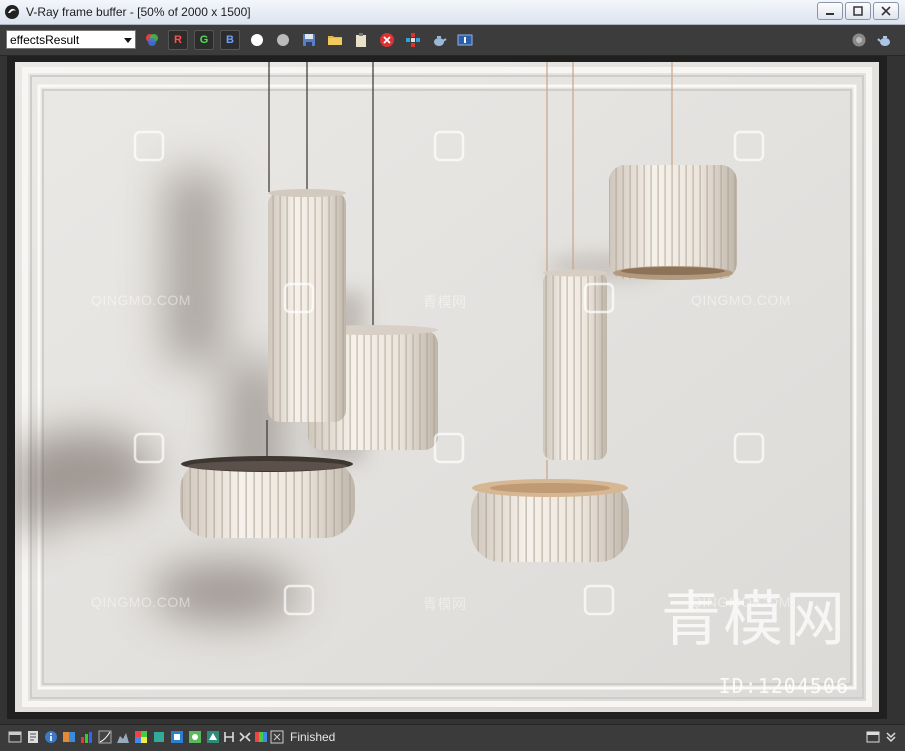  I want to click on panel-toggle-button, so click(873, 737).